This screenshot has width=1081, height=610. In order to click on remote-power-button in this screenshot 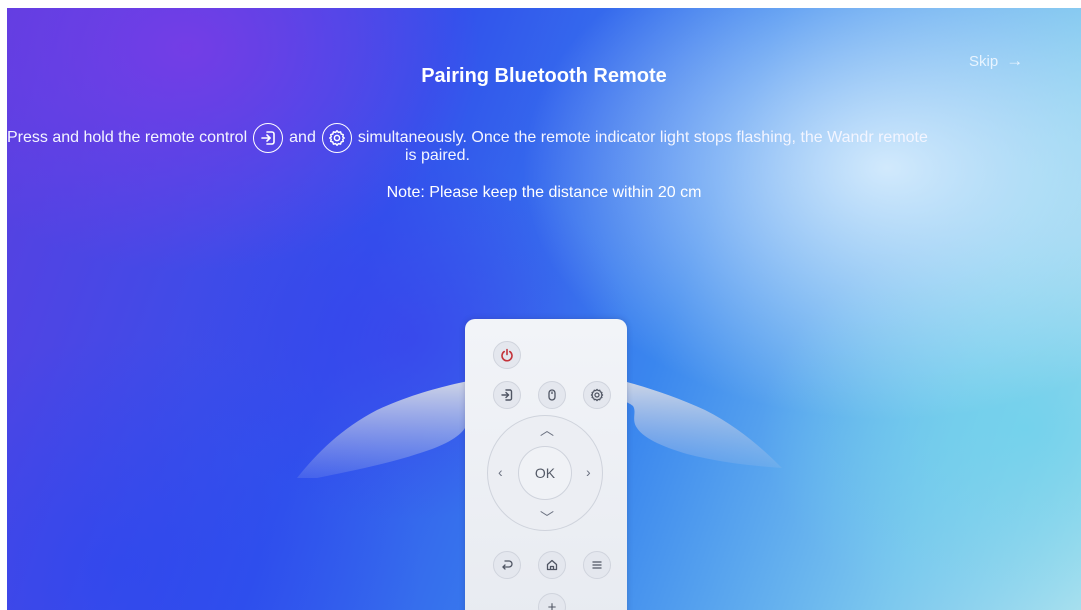, I will do `click(507, 355)`.